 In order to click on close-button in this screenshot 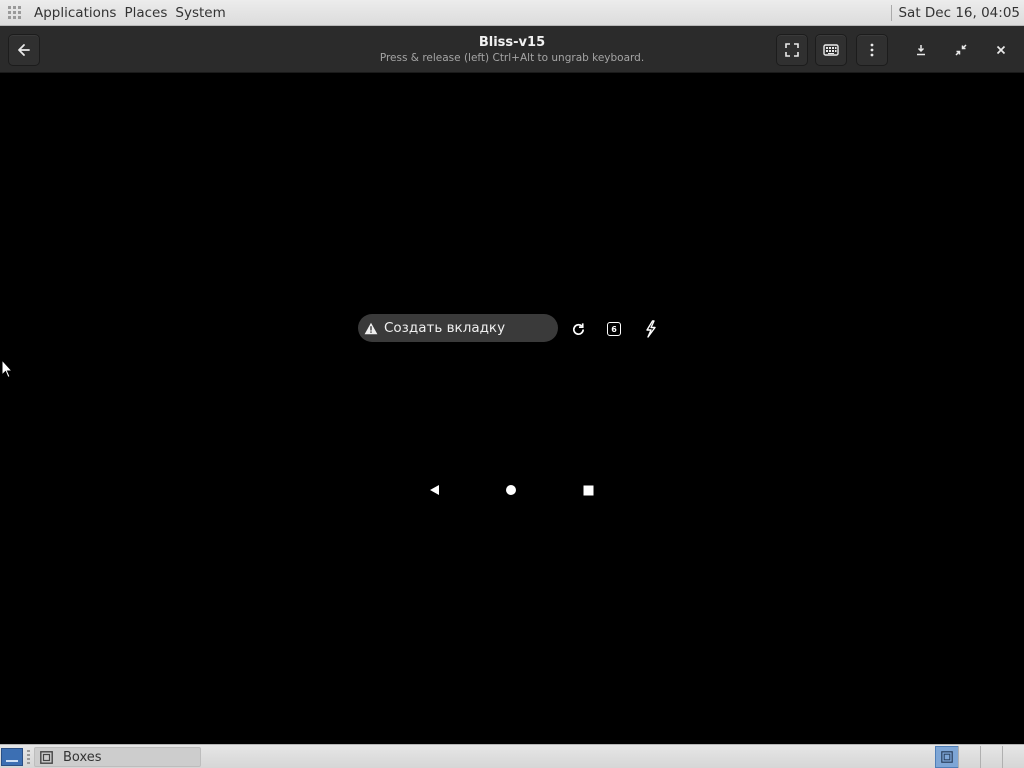, I will do `click(1001, 50)`.